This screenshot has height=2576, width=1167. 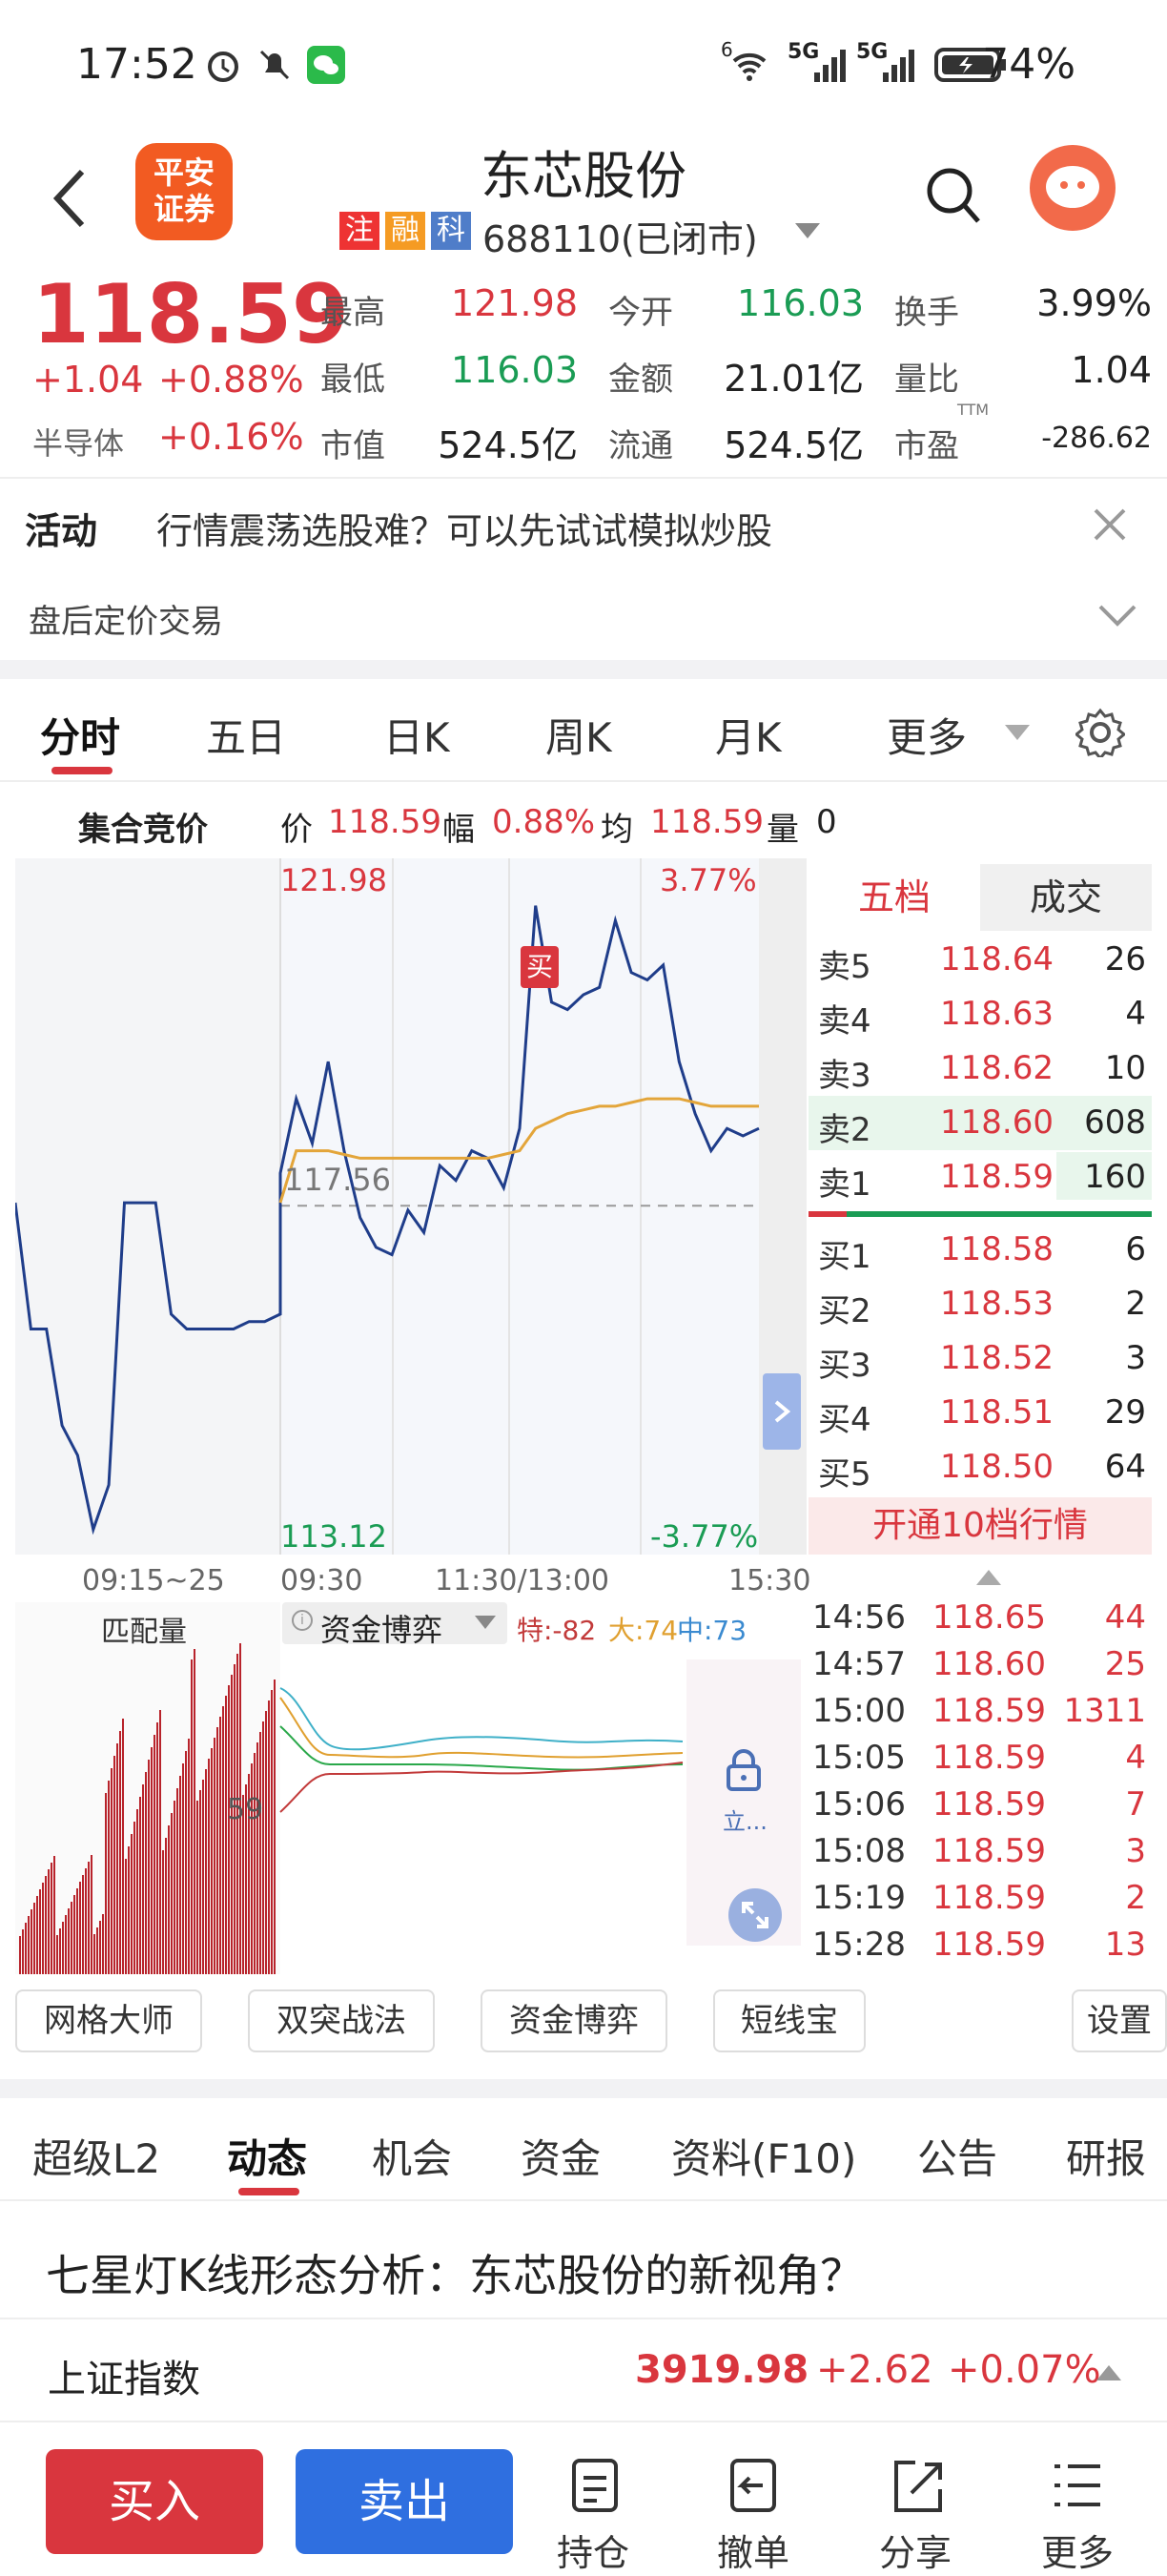 What do you see at coordinates (753, 2512) in the screenshot?
I see `cancel-order-button: 撤单` at bounding box center [753, 2512].